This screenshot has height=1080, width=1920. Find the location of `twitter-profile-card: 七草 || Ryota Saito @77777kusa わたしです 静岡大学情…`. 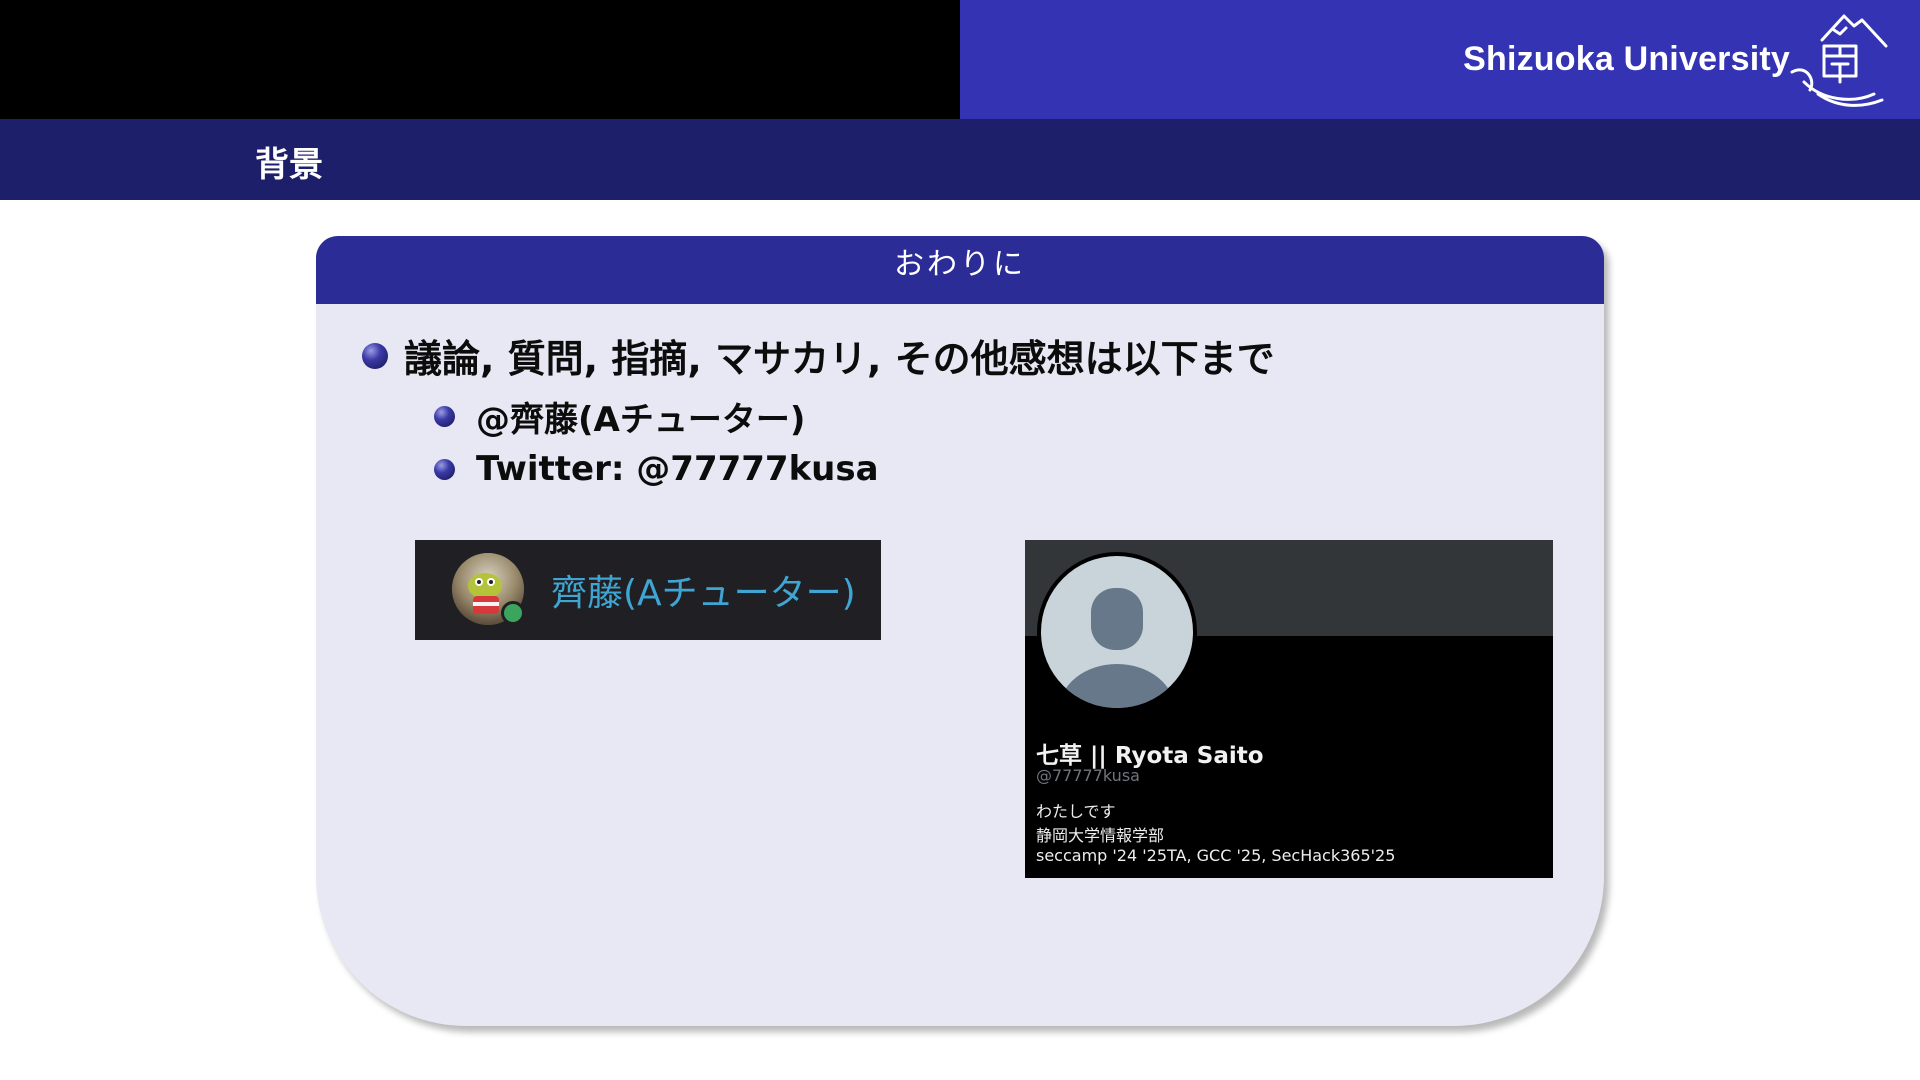

twitter-profile-card: 七草 || Ryota Saito @77777kusa わたしです 静岡大学情… is located at coordinates (1289, 709).